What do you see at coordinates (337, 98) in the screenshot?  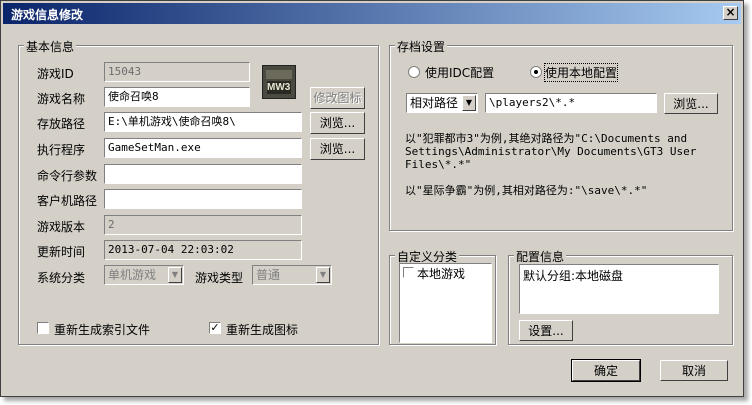 I see `modify-icon-button: 修改图标` at bounding box center [337, 98].